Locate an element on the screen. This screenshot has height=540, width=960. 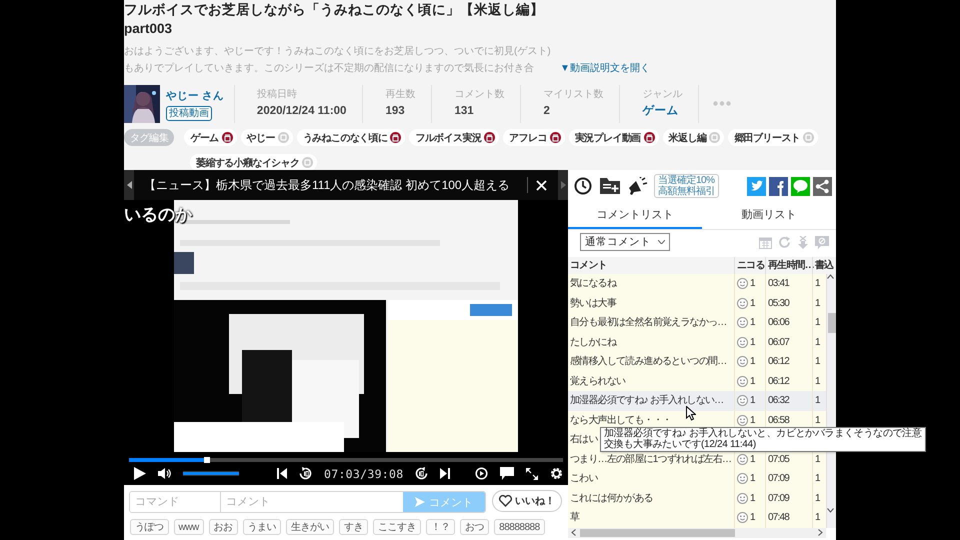
playback-time: 06:58 is located at coordinates (779, 420).